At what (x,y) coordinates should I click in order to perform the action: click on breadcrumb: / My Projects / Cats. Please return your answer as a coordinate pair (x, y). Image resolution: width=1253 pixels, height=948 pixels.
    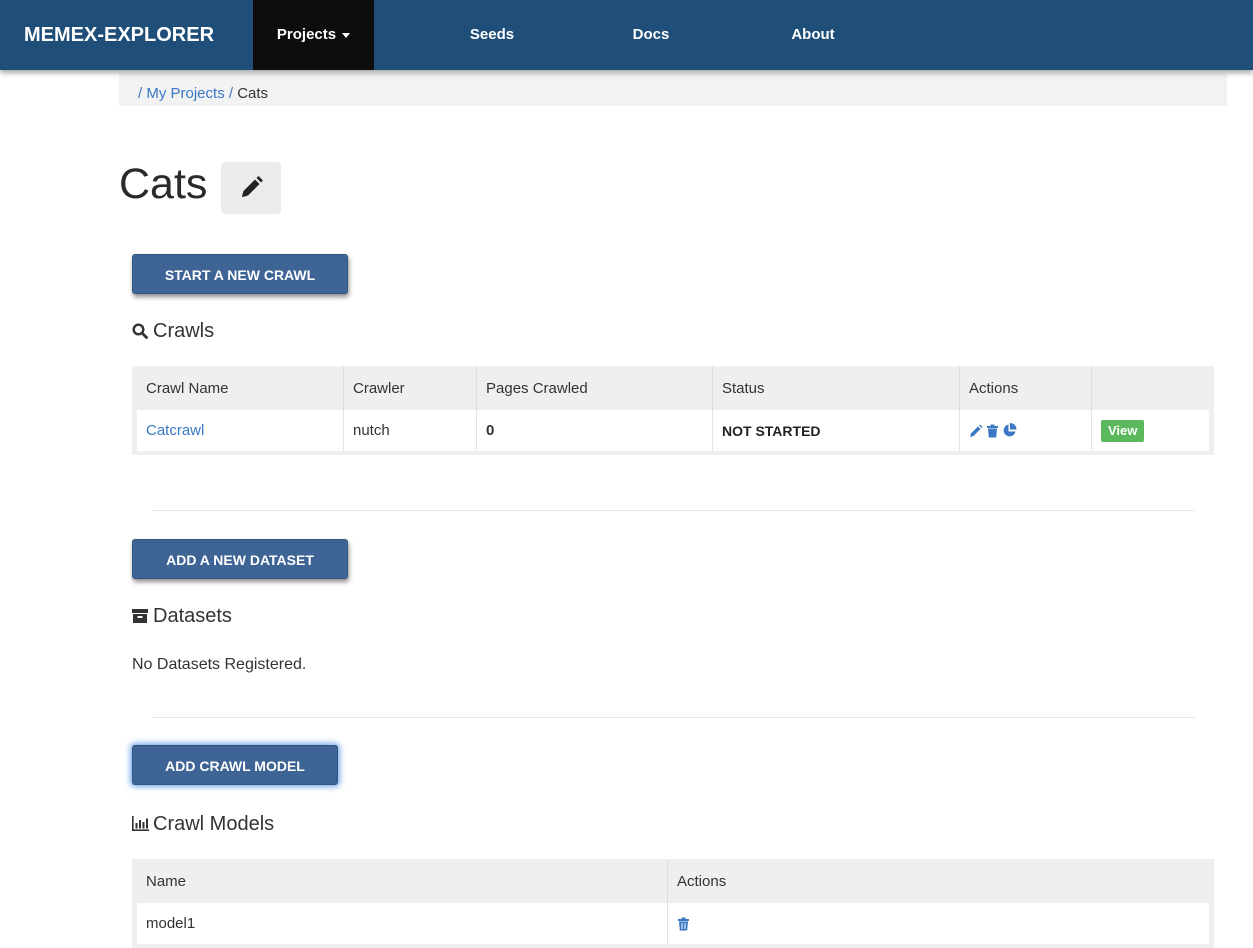
    Looking at the image, I should click on (673, 89).